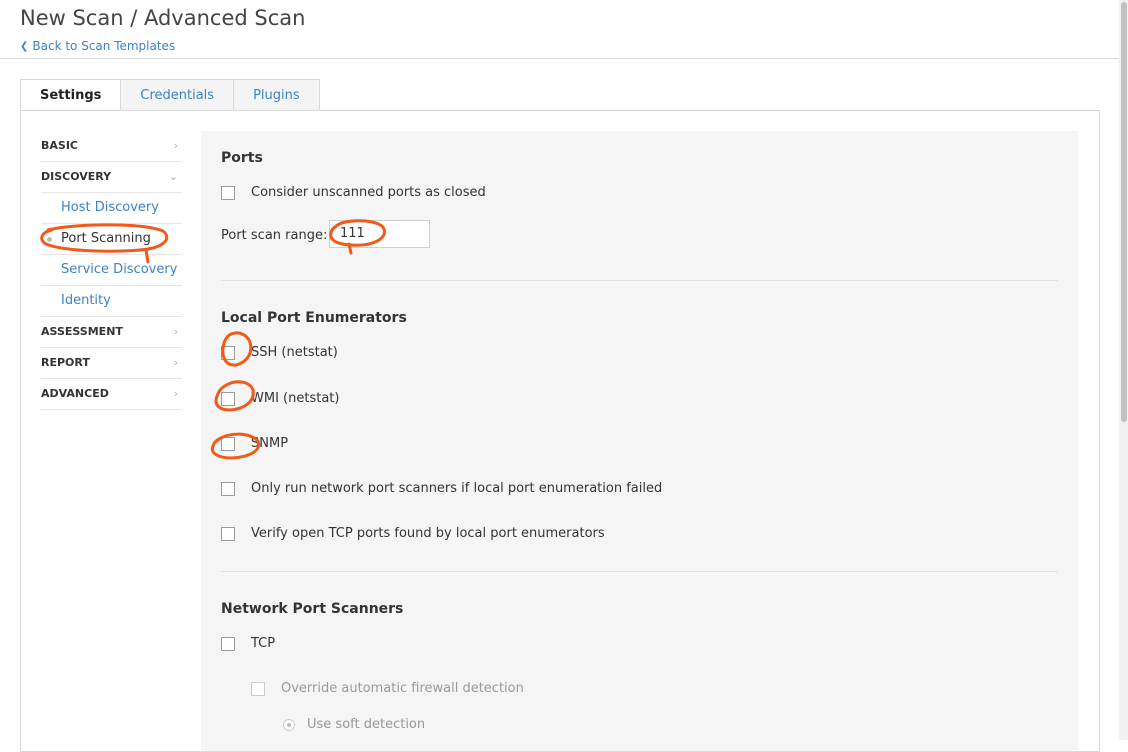 The height and width of the screenshot is (752, 1128). I want to click on consider-unscanned-label: Consider unscanned ports as closed, so click(368, 192).